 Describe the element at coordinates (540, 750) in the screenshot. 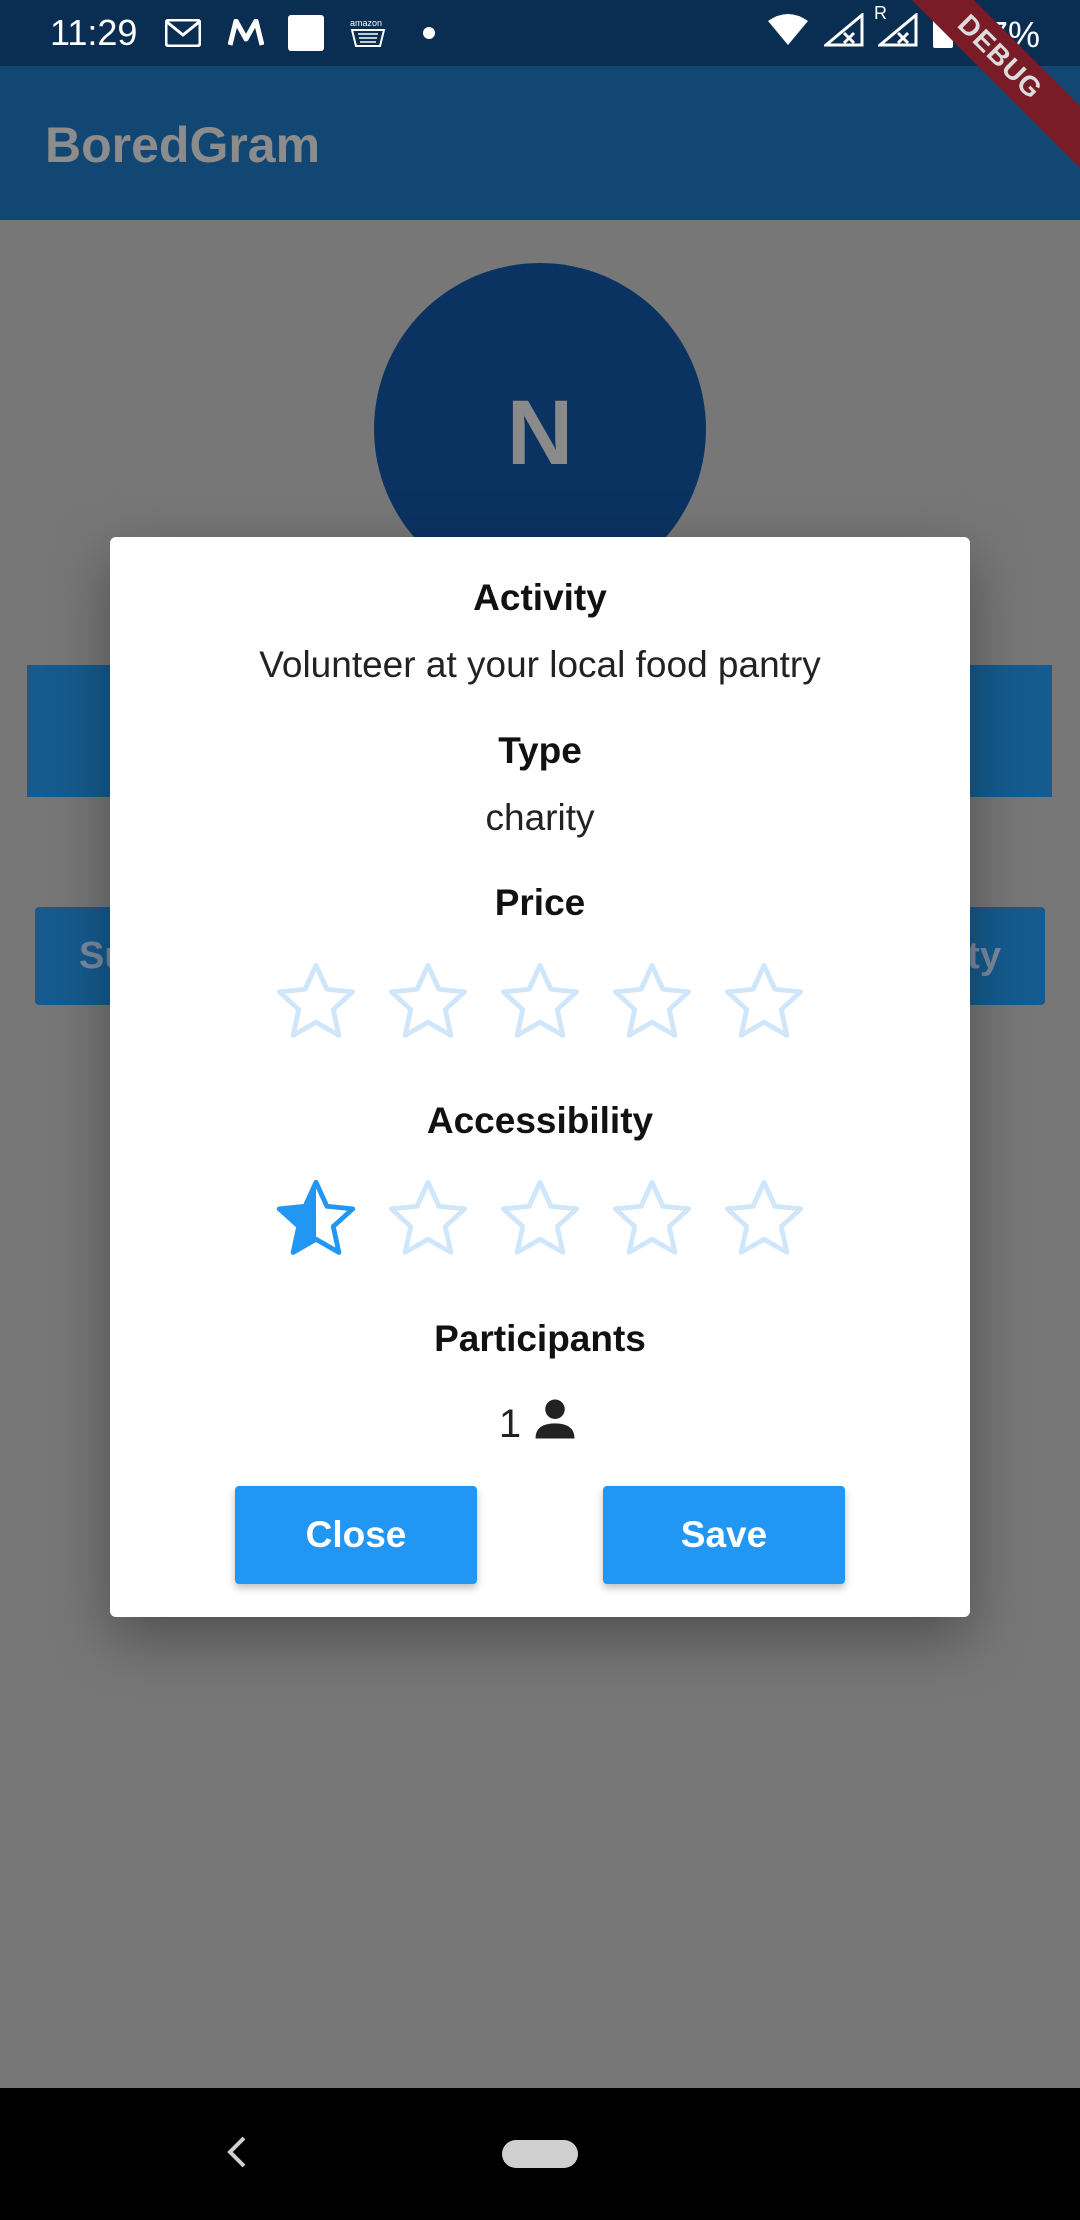

I see `type-heading: Type` at that location.